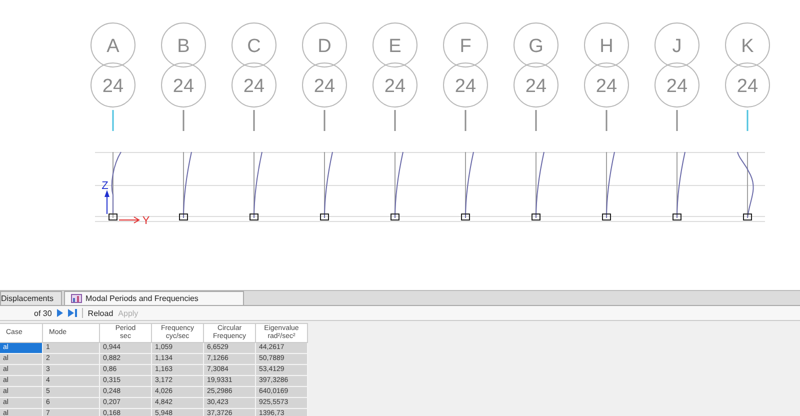 The image size is (800, 416). I want to click on grid-label: F, so click(466, 46).